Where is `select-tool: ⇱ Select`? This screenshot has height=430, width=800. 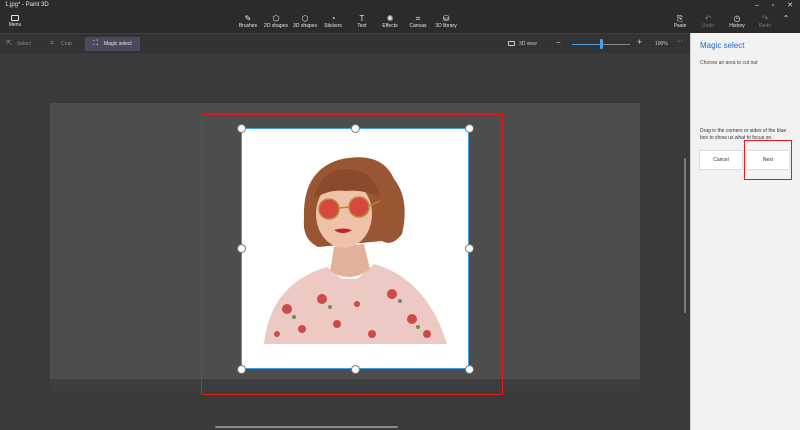 select-tool: ⇱ Select is located at coordinates (18, 44).